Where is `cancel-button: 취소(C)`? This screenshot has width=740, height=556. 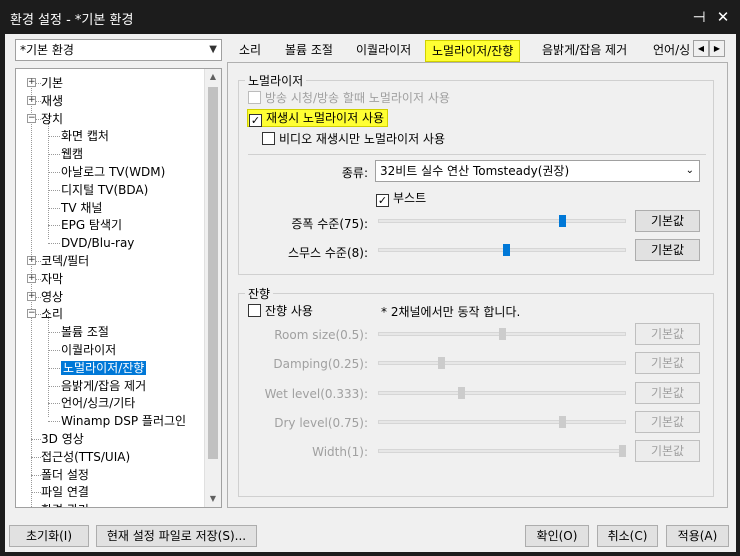 cancel-button: 취소(C) is located at coordinates (627, 536).